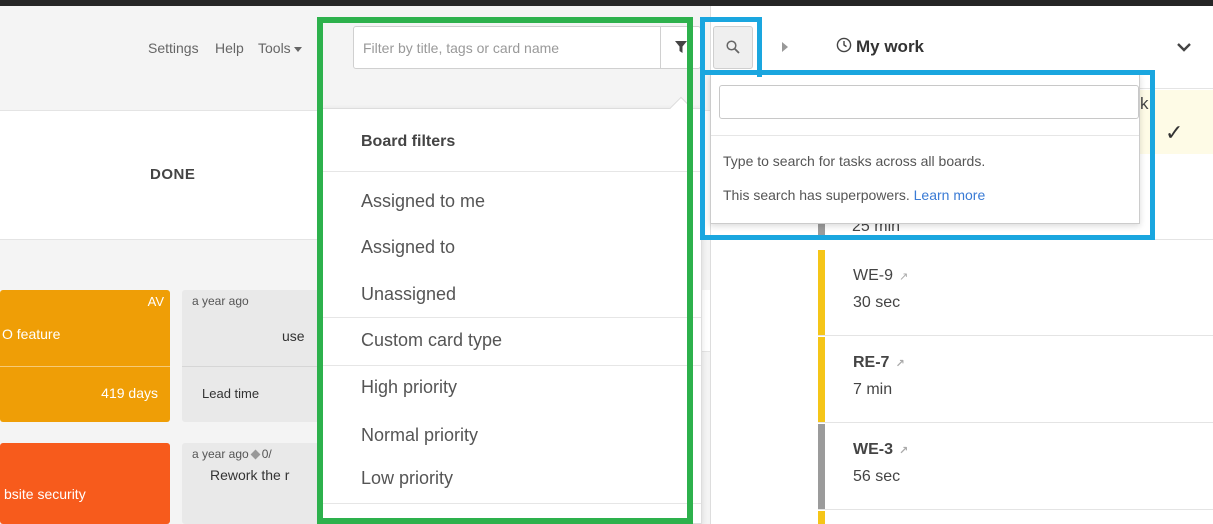 Image resolution: width=1213 pixels, height=524 pixels. What do you see at coordinates (950, 195) in the screenshot?
I see `learn-more-link: Learn more` at bounding box center [950, 195].